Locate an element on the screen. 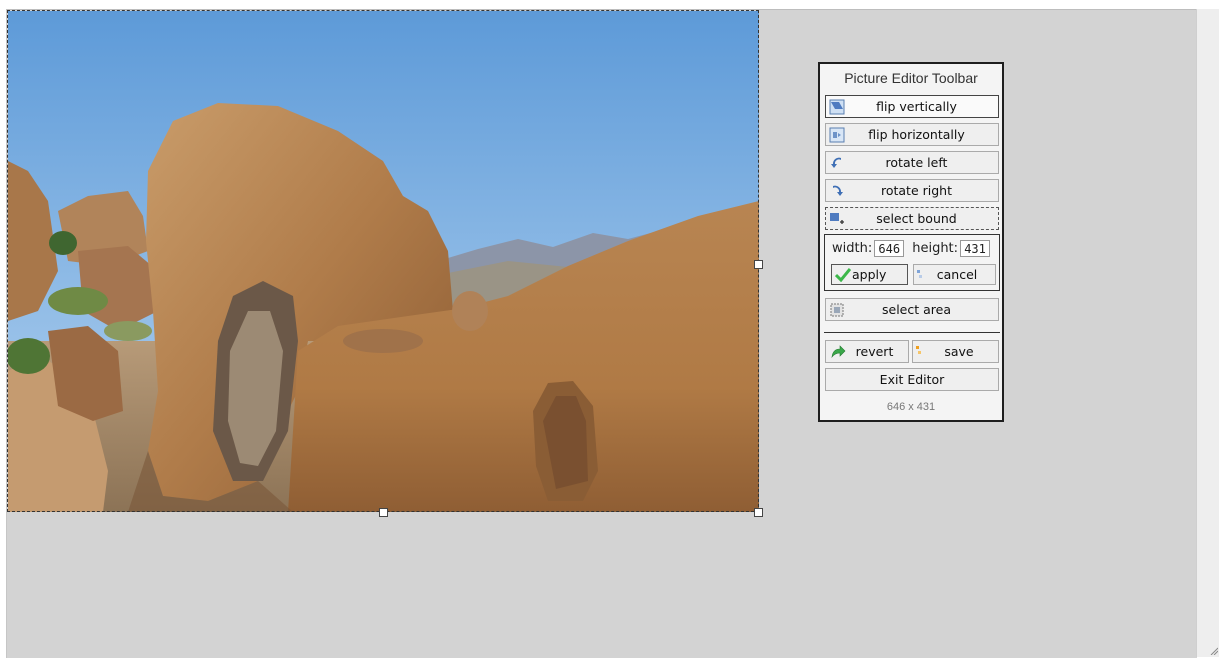 Image resolution: width=1219 pixels, height=659 pixels. rotate-right-button: rotate right is located at coordinates (912, 190).